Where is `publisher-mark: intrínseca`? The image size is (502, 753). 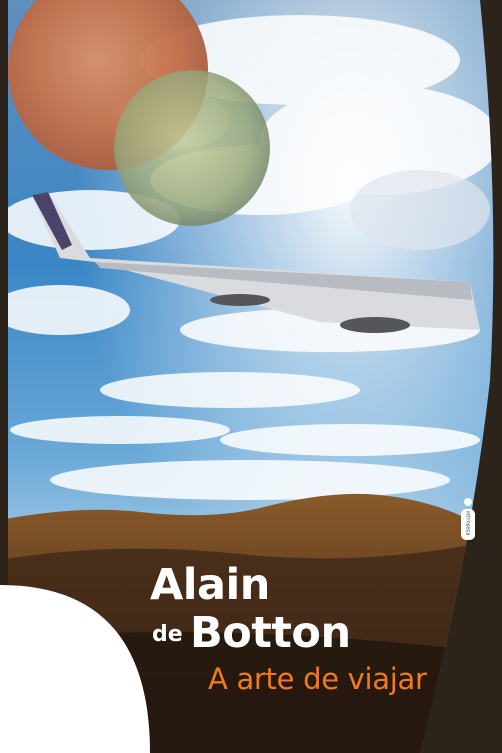
publisher-mark: intrínseca is located at coordinates (467, 523).